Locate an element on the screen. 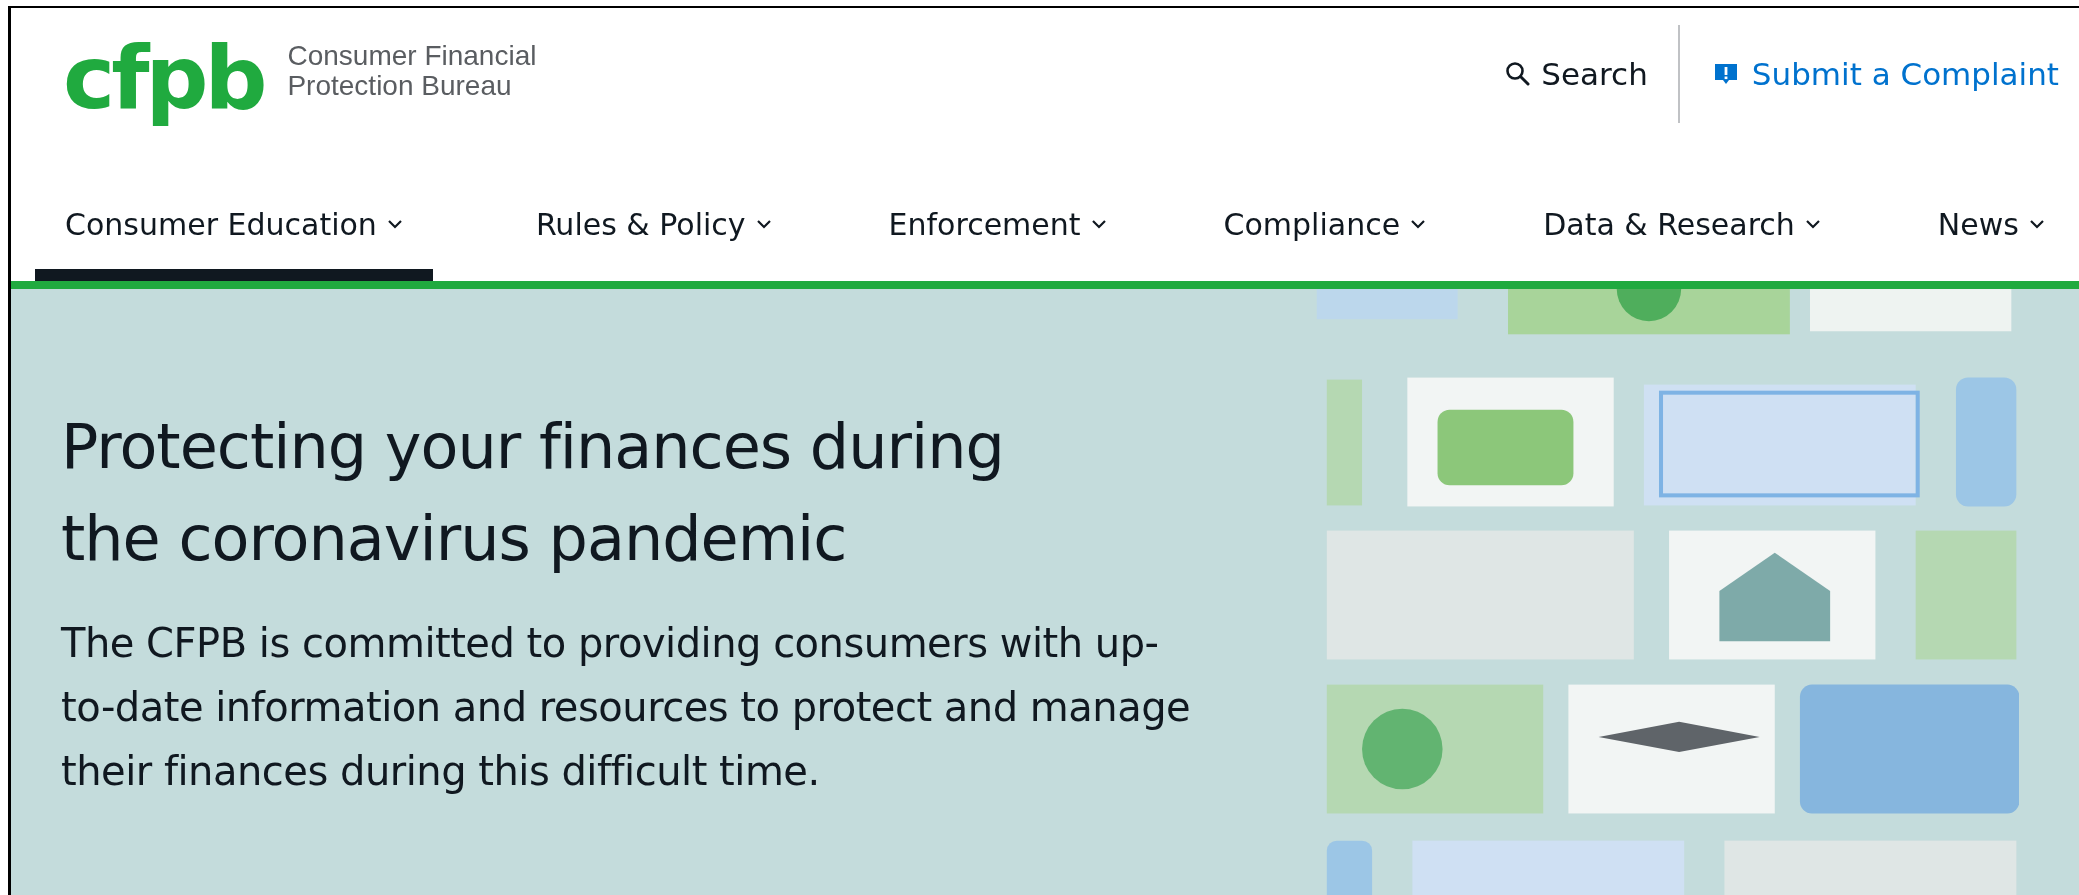 This screenshot has width=2079, height=895. search-link: Search is located at coordinates (1576, 74).